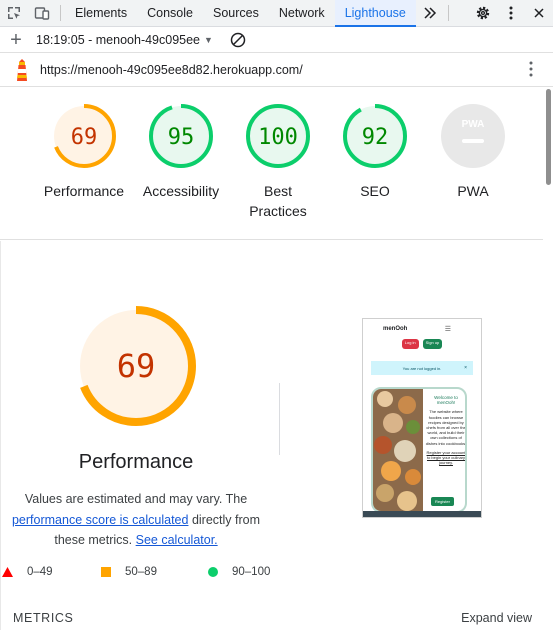 The width and height of the screenshot is (553, 630). What do you see at coordinates (22, 70) in the screenshot?
I see `lighthouse-icon` at bounding box center [22, 70].